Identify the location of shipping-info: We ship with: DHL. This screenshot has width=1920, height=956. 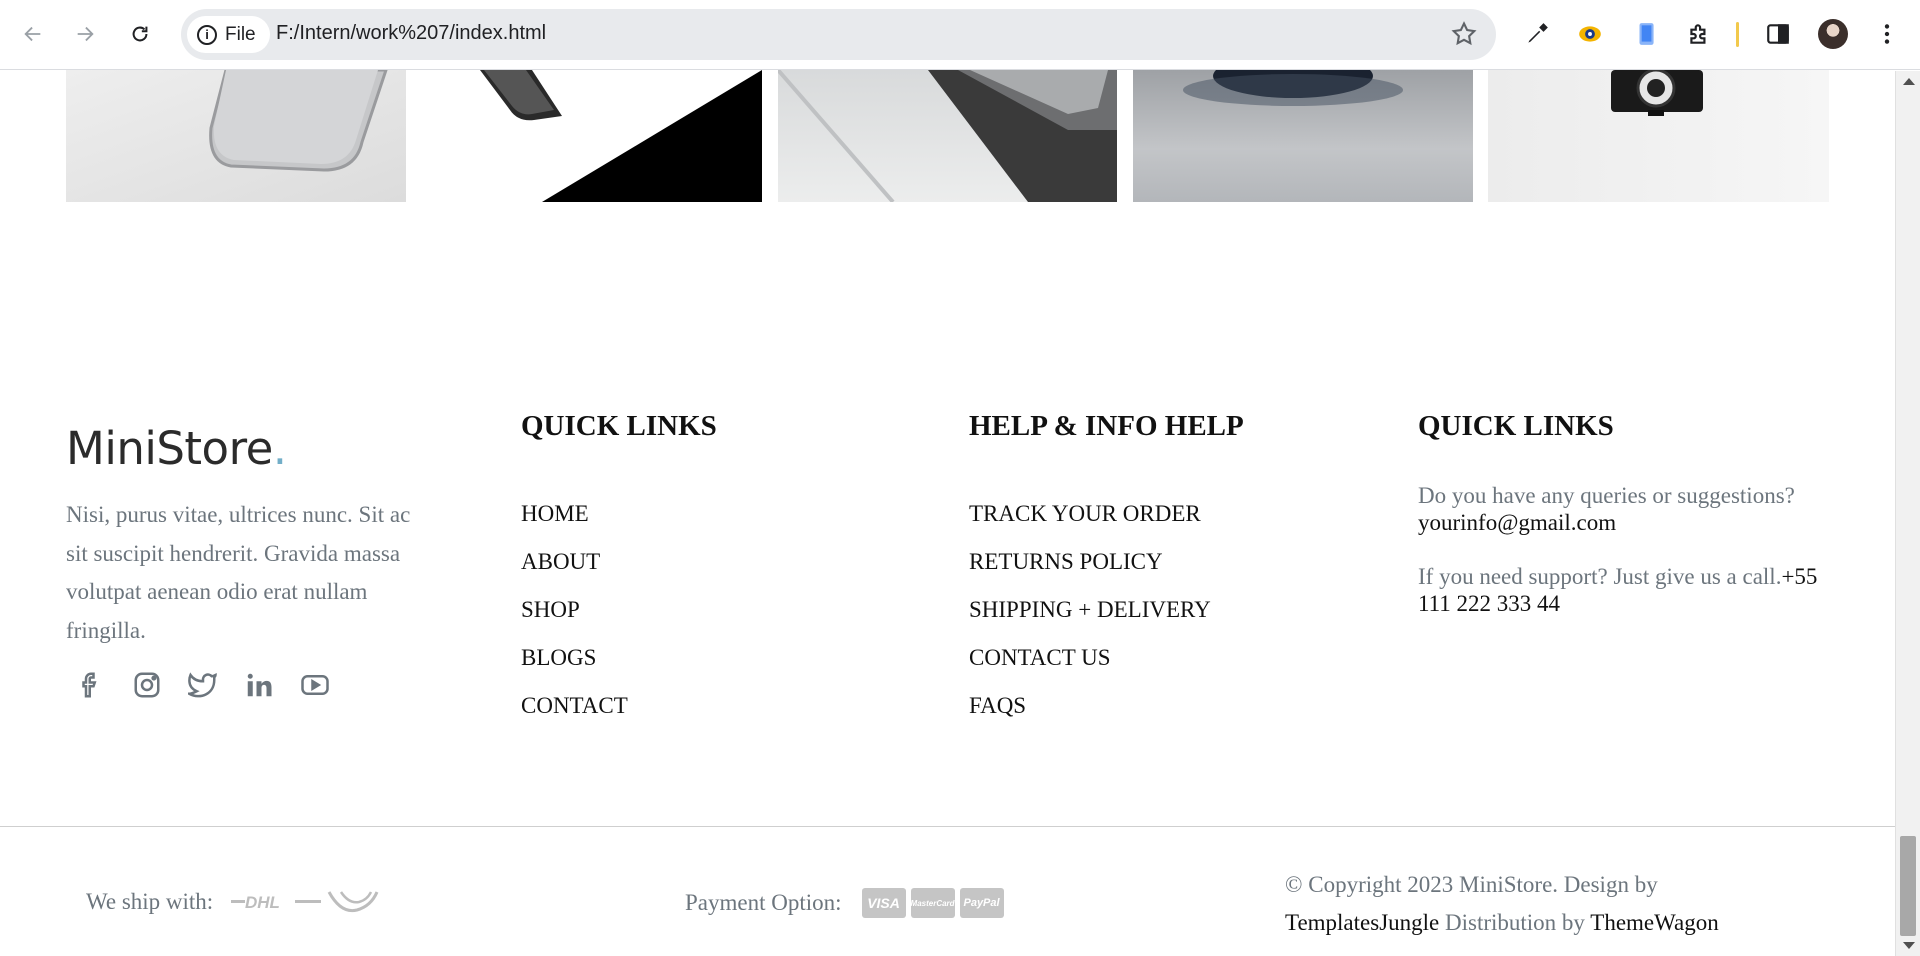
(232, 902).